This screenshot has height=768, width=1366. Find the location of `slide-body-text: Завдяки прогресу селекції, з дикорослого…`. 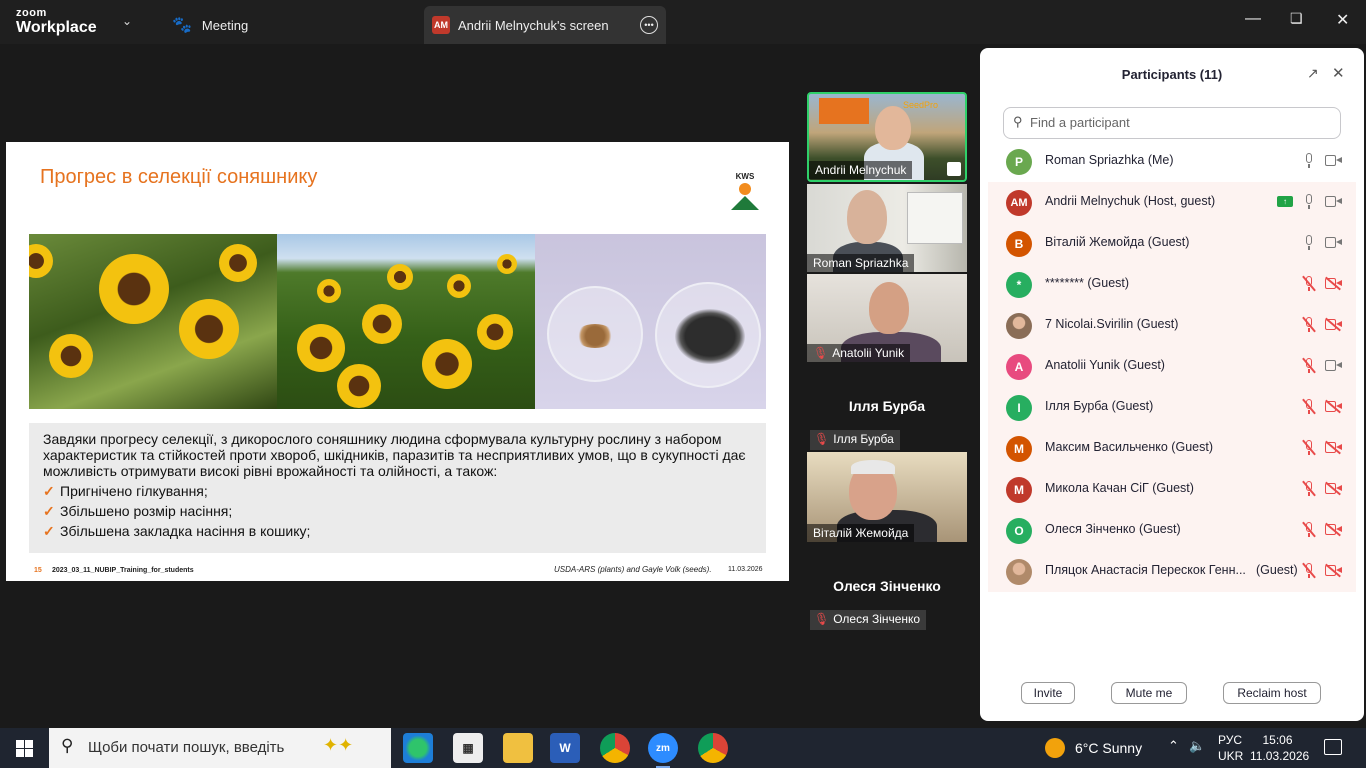

slide-body-text: Завдяки прогресу селекції, з дикорослого… is located at coordinates (394, 455).